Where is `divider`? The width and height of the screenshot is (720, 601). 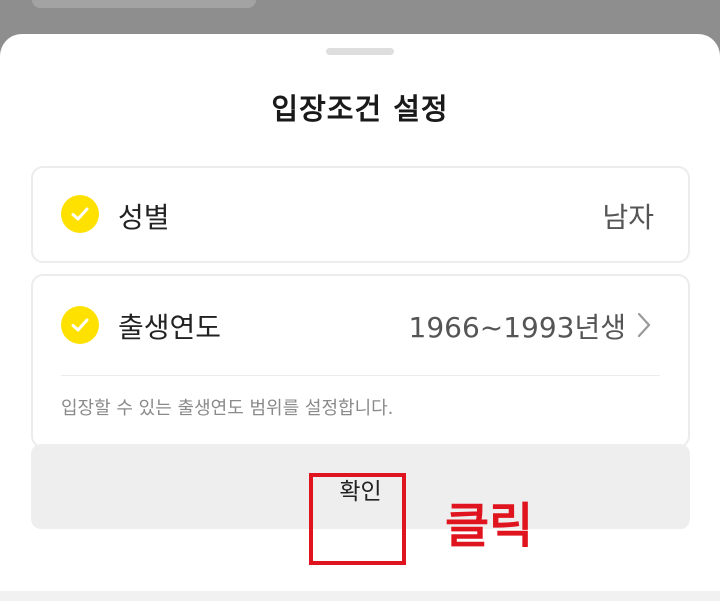
divider is located at coordinates (360, 375).